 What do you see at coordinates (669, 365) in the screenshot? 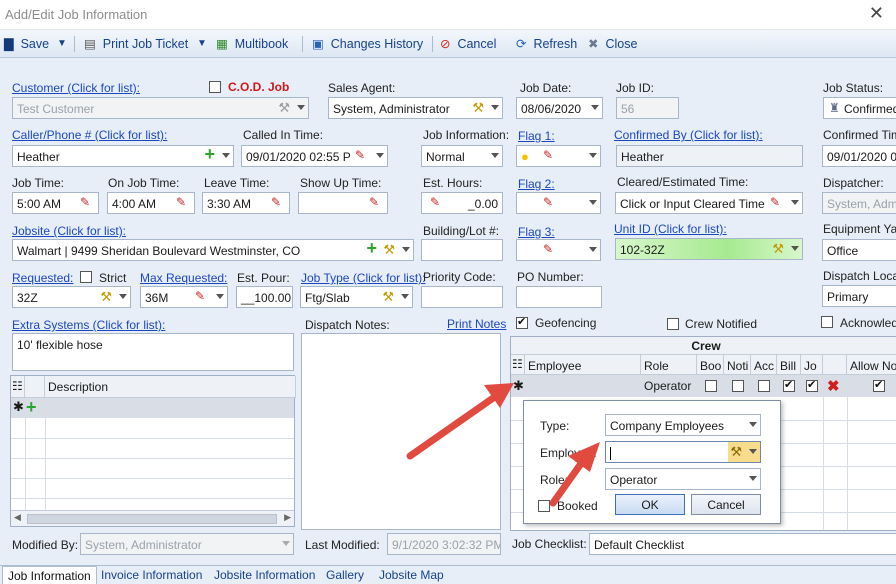
I see `crew-col-role: Role` at bounding box center [669, 365].